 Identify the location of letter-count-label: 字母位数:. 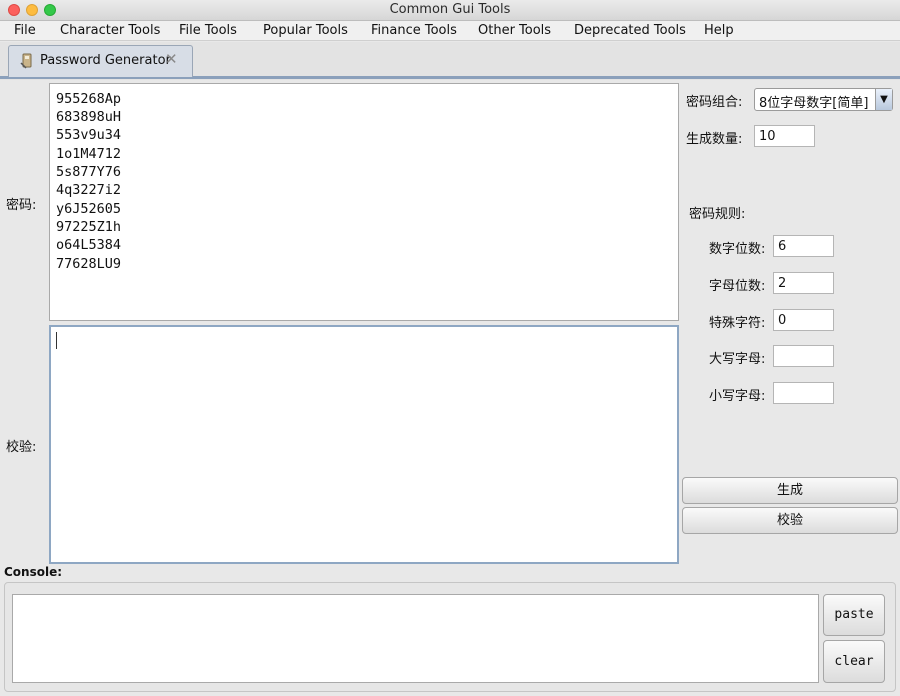
(737, 286).